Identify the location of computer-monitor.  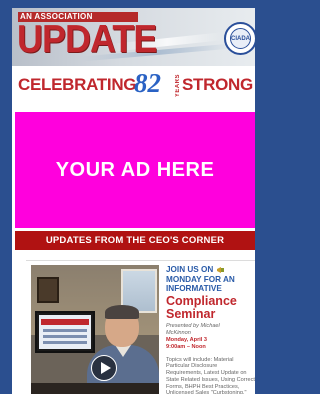
(65, 332).